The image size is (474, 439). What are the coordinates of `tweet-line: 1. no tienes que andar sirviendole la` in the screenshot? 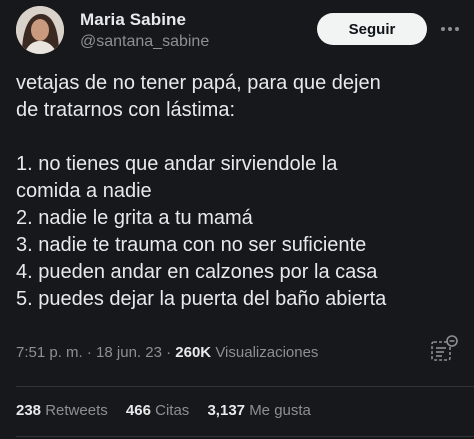 It's located at (177, 164).